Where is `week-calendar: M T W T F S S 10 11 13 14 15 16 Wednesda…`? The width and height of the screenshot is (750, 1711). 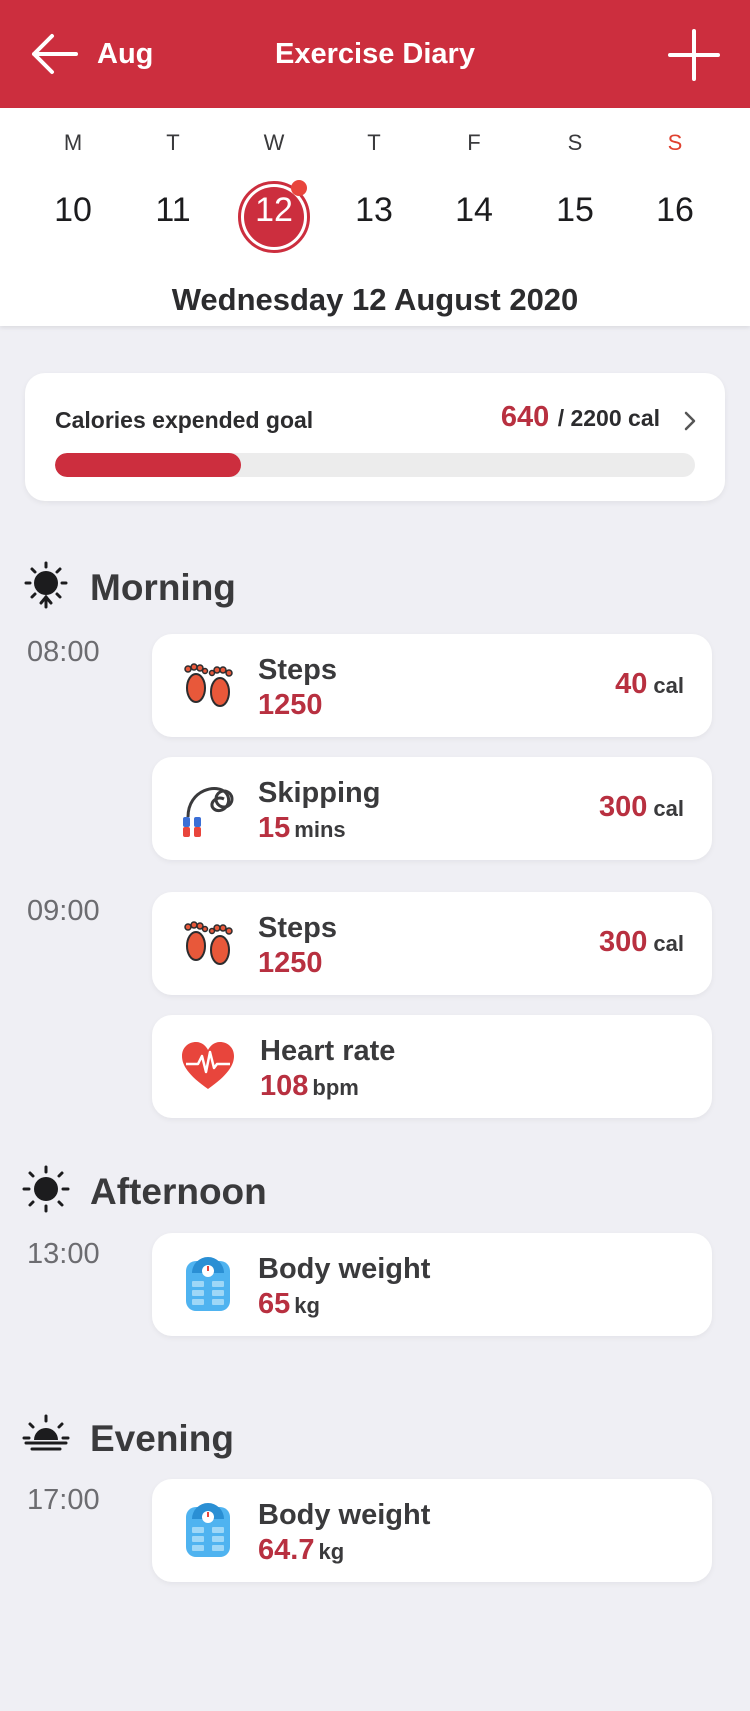
week-calendar: M T W T F S S 10 11 13 14 15 16 Wednesda… is located at coordinates (375, 217).